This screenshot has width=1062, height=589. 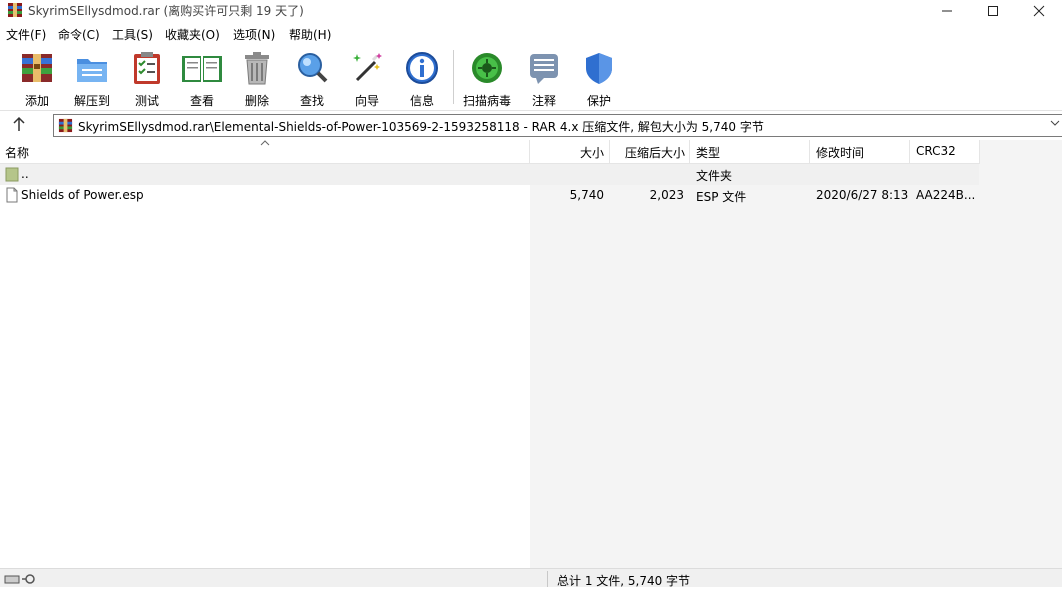 I want to click on close-button, so click(x=1039, y=11).